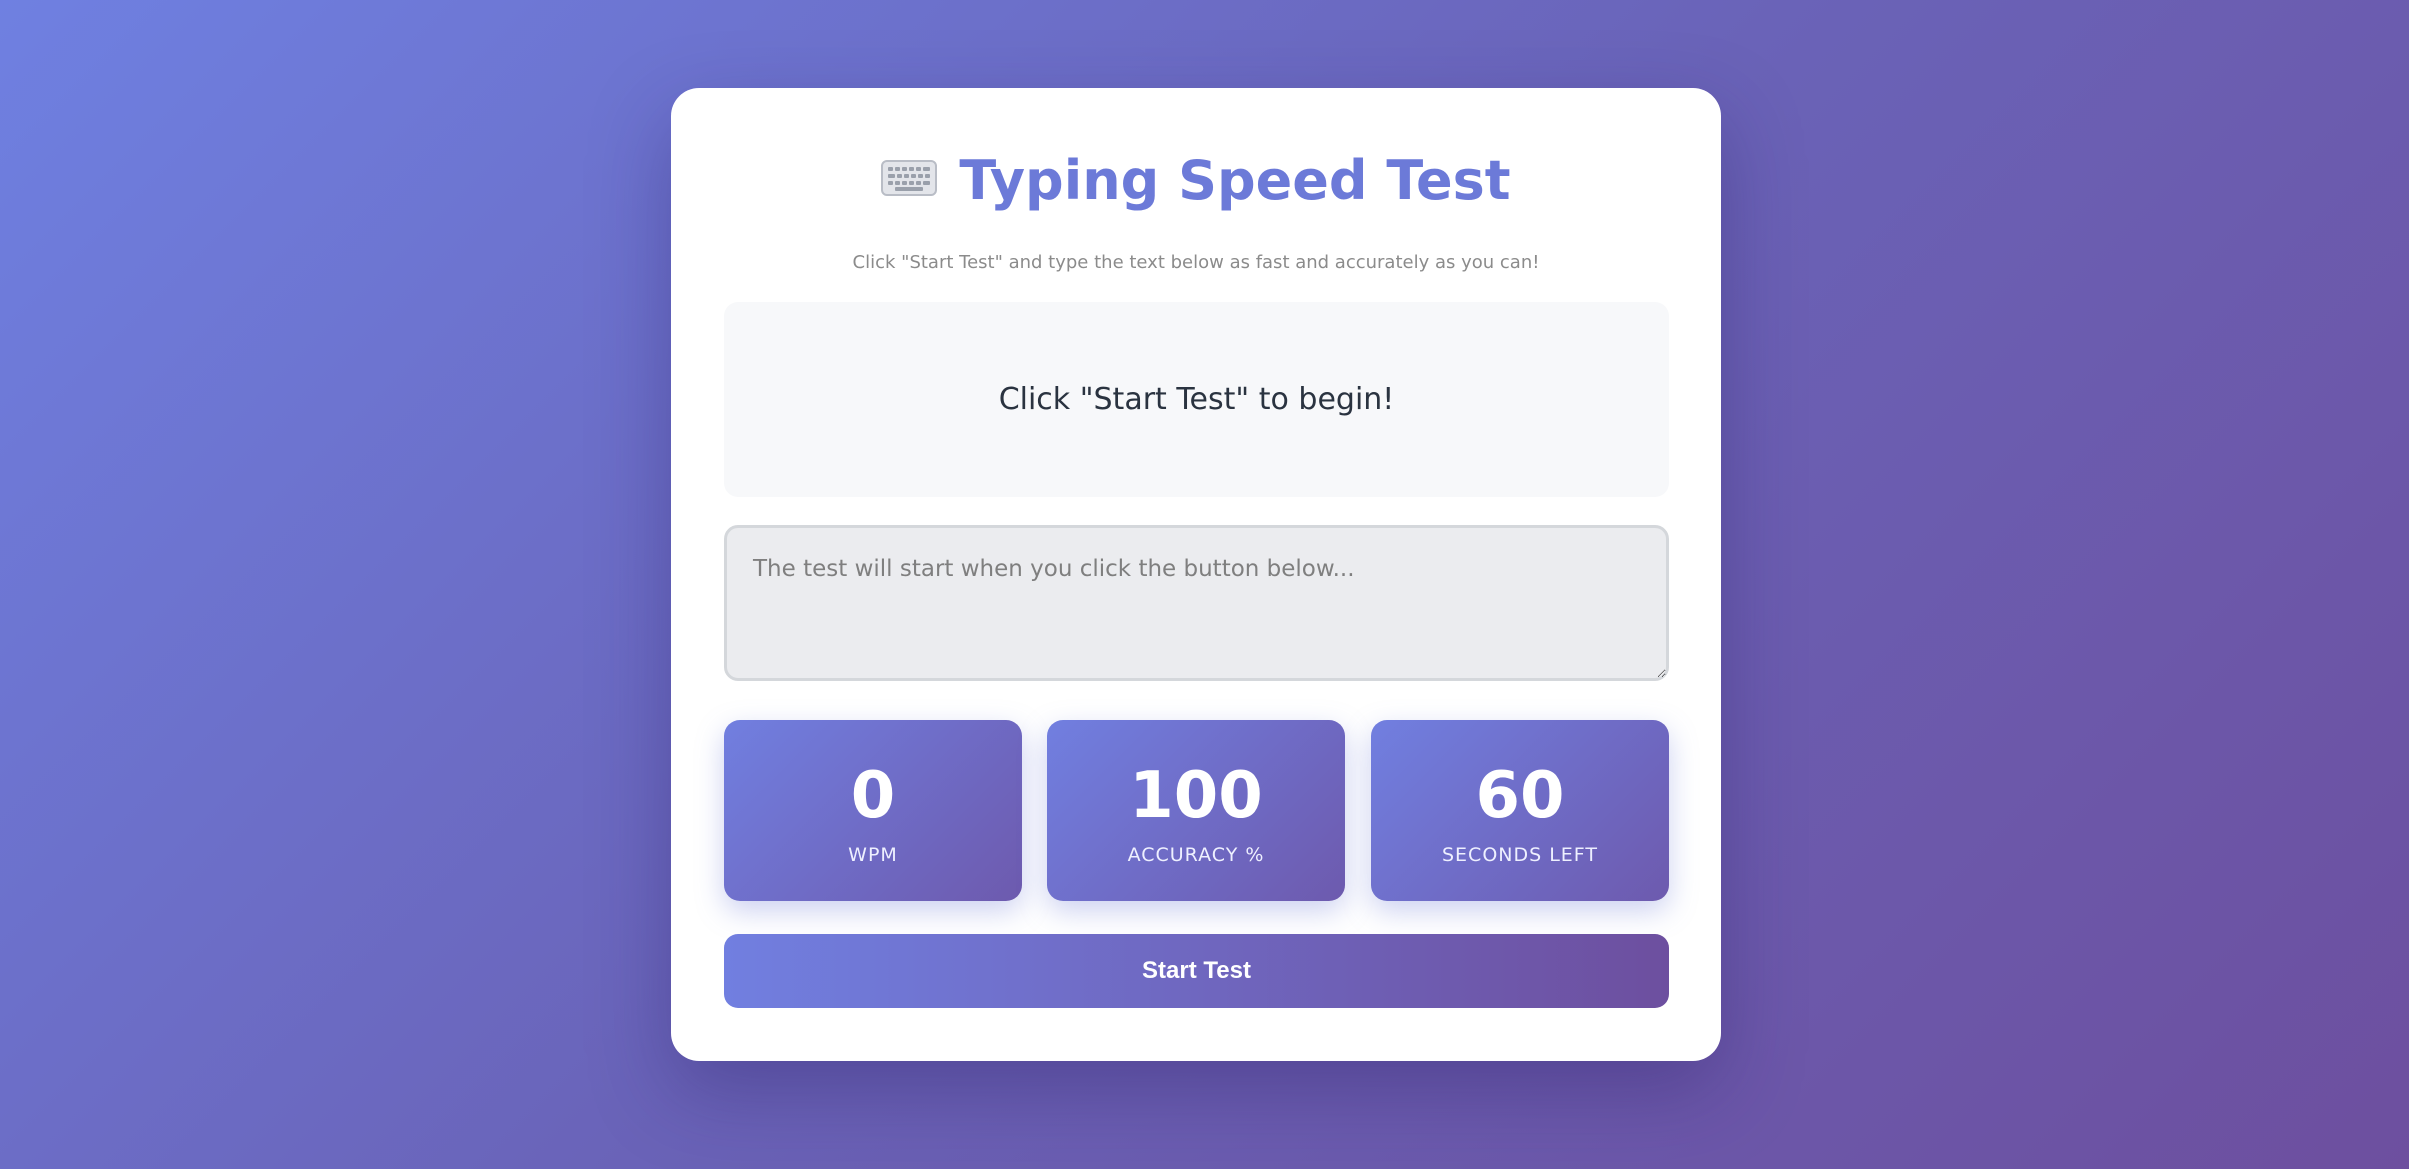  Describe the element at coordinates (1196, 855) in the screenshot. I see `stat-accuracy-label: ACCURACY %` at that location.